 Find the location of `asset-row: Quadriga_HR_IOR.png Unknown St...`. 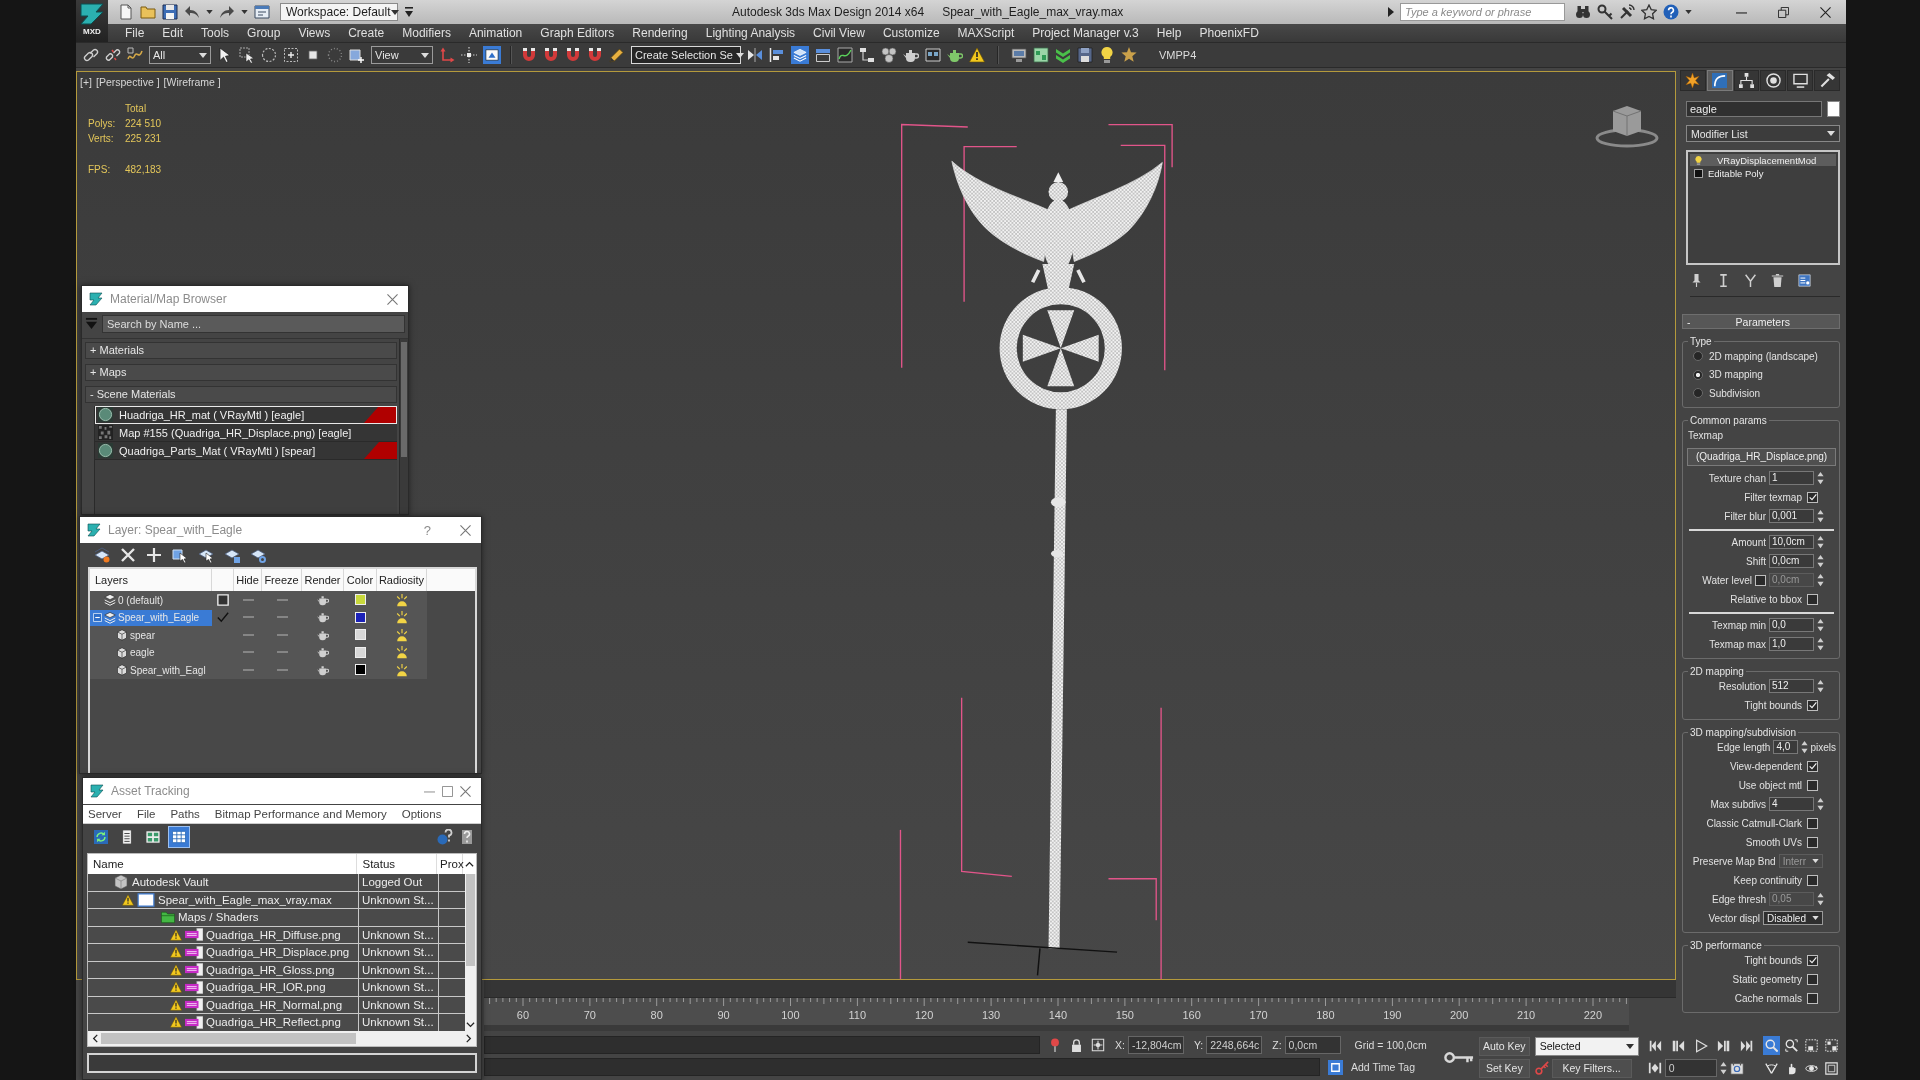

asset-row: Quadriga_HR_IOR.png Unknown St... is located at coordinates (276, 988).